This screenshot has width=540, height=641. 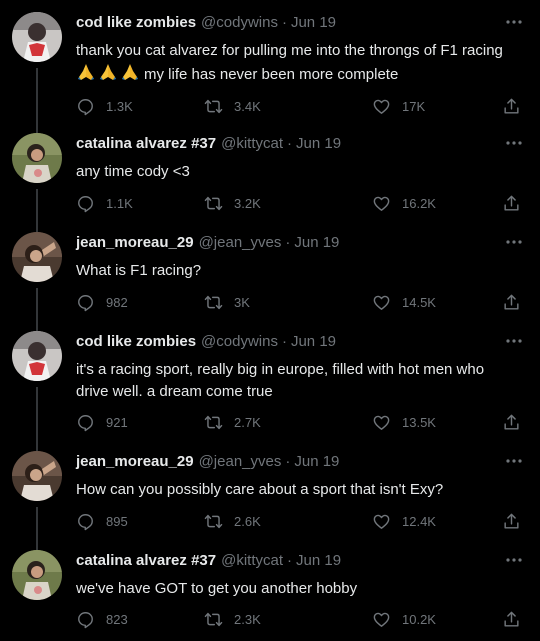 I want to click on retweet-button: 2.3K, so click(x=232, y=619).